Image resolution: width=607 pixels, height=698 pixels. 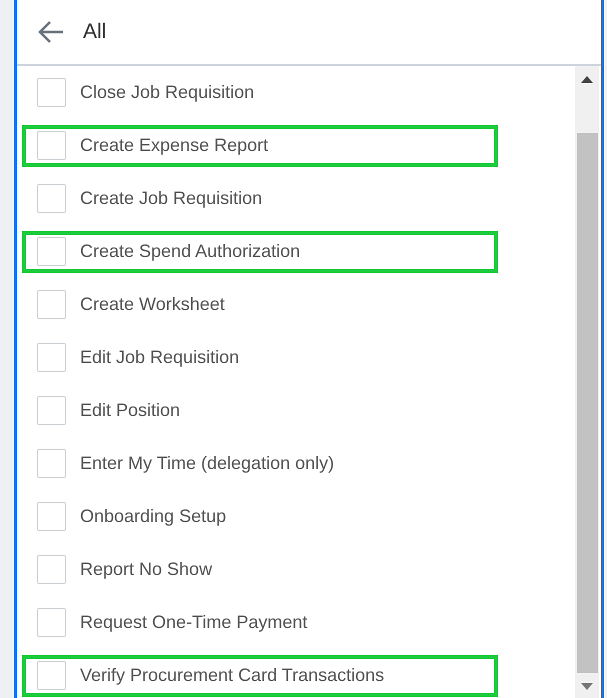 What do you see at coordinates (194, 622) in the screenshot?
I see `item-label: Request One-Time Payment` at bounding box center [194, 622].